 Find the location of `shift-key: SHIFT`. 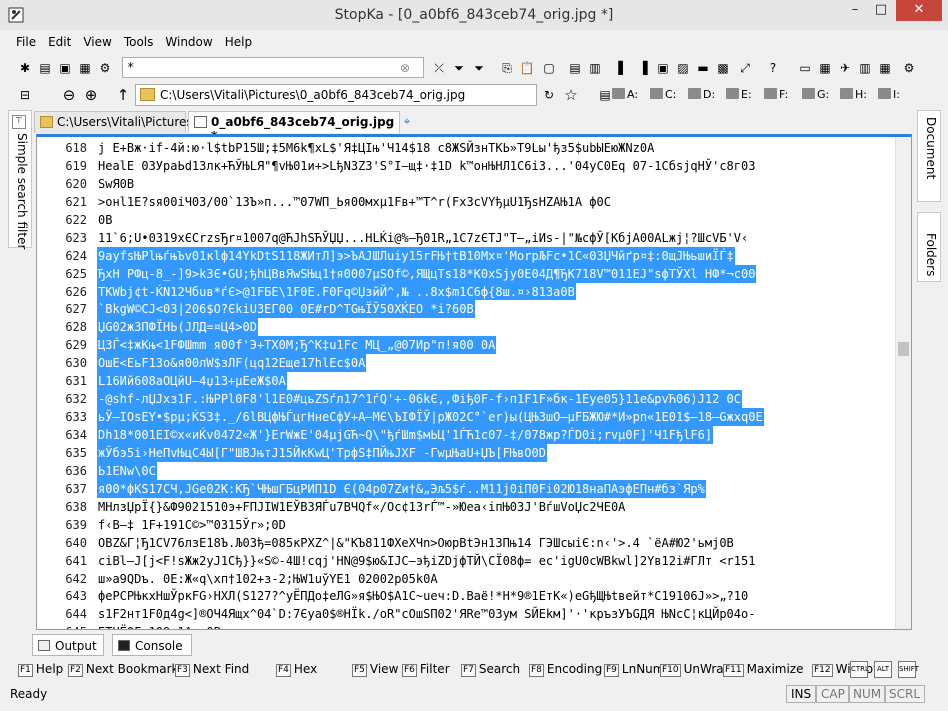

shift-key: SHIFT is located at coordinates (908, 669).